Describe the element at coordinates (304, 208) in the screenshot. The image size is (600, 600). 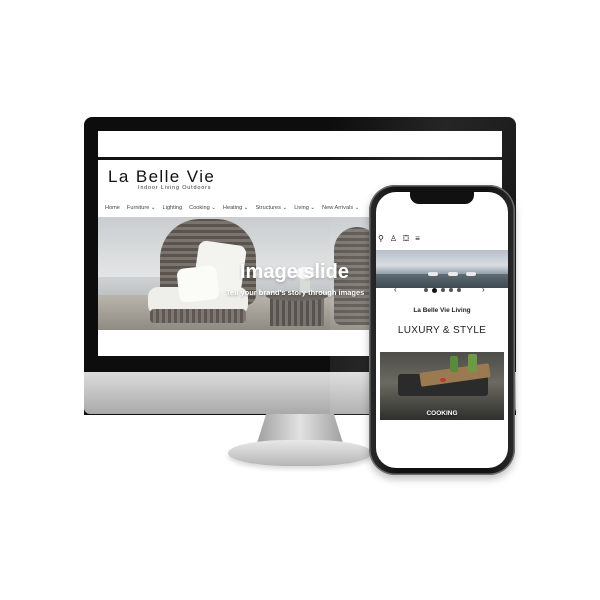
I see `nav-item-living: Living ⌄` at that location.